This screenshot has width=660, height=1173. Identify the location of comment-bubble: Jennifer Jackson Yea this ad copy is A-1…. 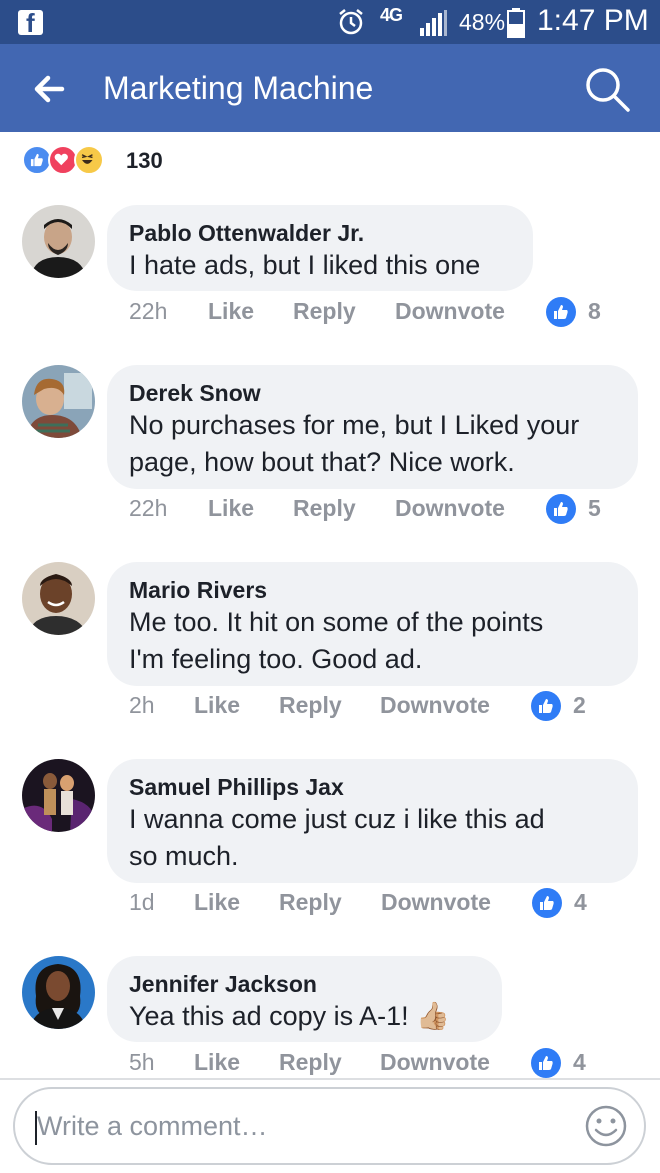
(304, 999).